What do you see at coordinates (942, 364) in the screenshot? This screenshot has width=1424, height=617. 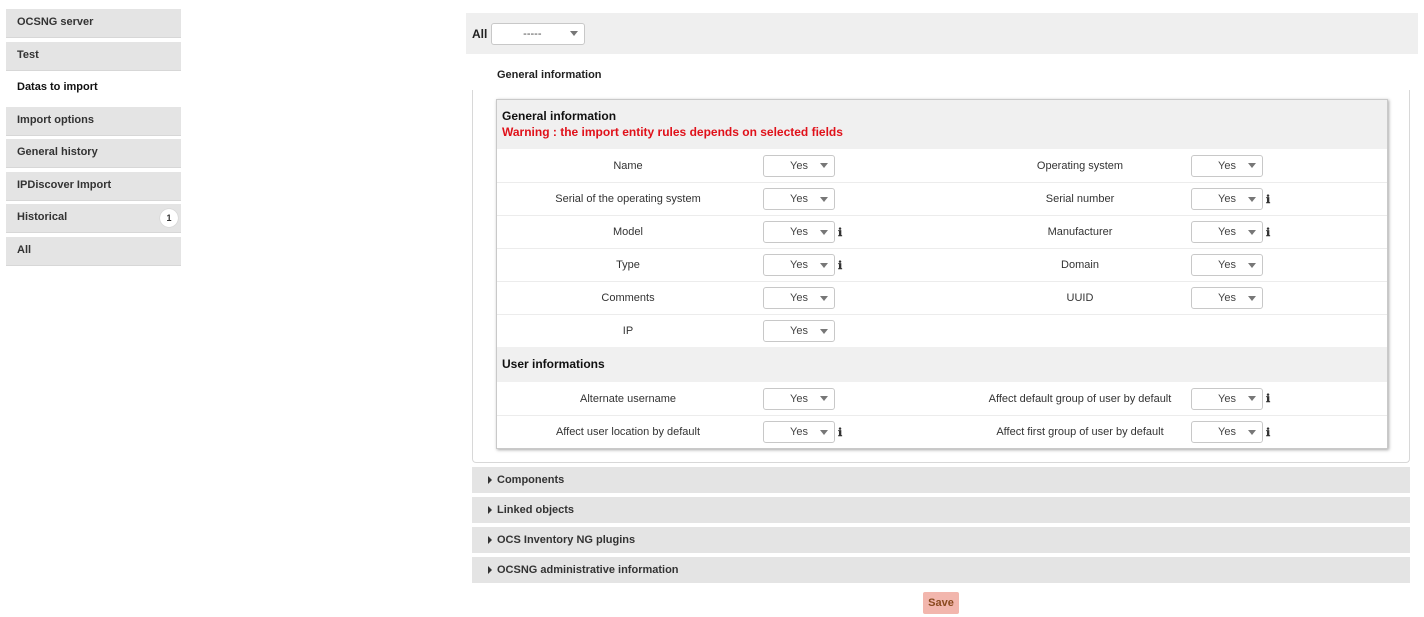 I see `user-informations-header: User informations` at bounding box center [942, 364].